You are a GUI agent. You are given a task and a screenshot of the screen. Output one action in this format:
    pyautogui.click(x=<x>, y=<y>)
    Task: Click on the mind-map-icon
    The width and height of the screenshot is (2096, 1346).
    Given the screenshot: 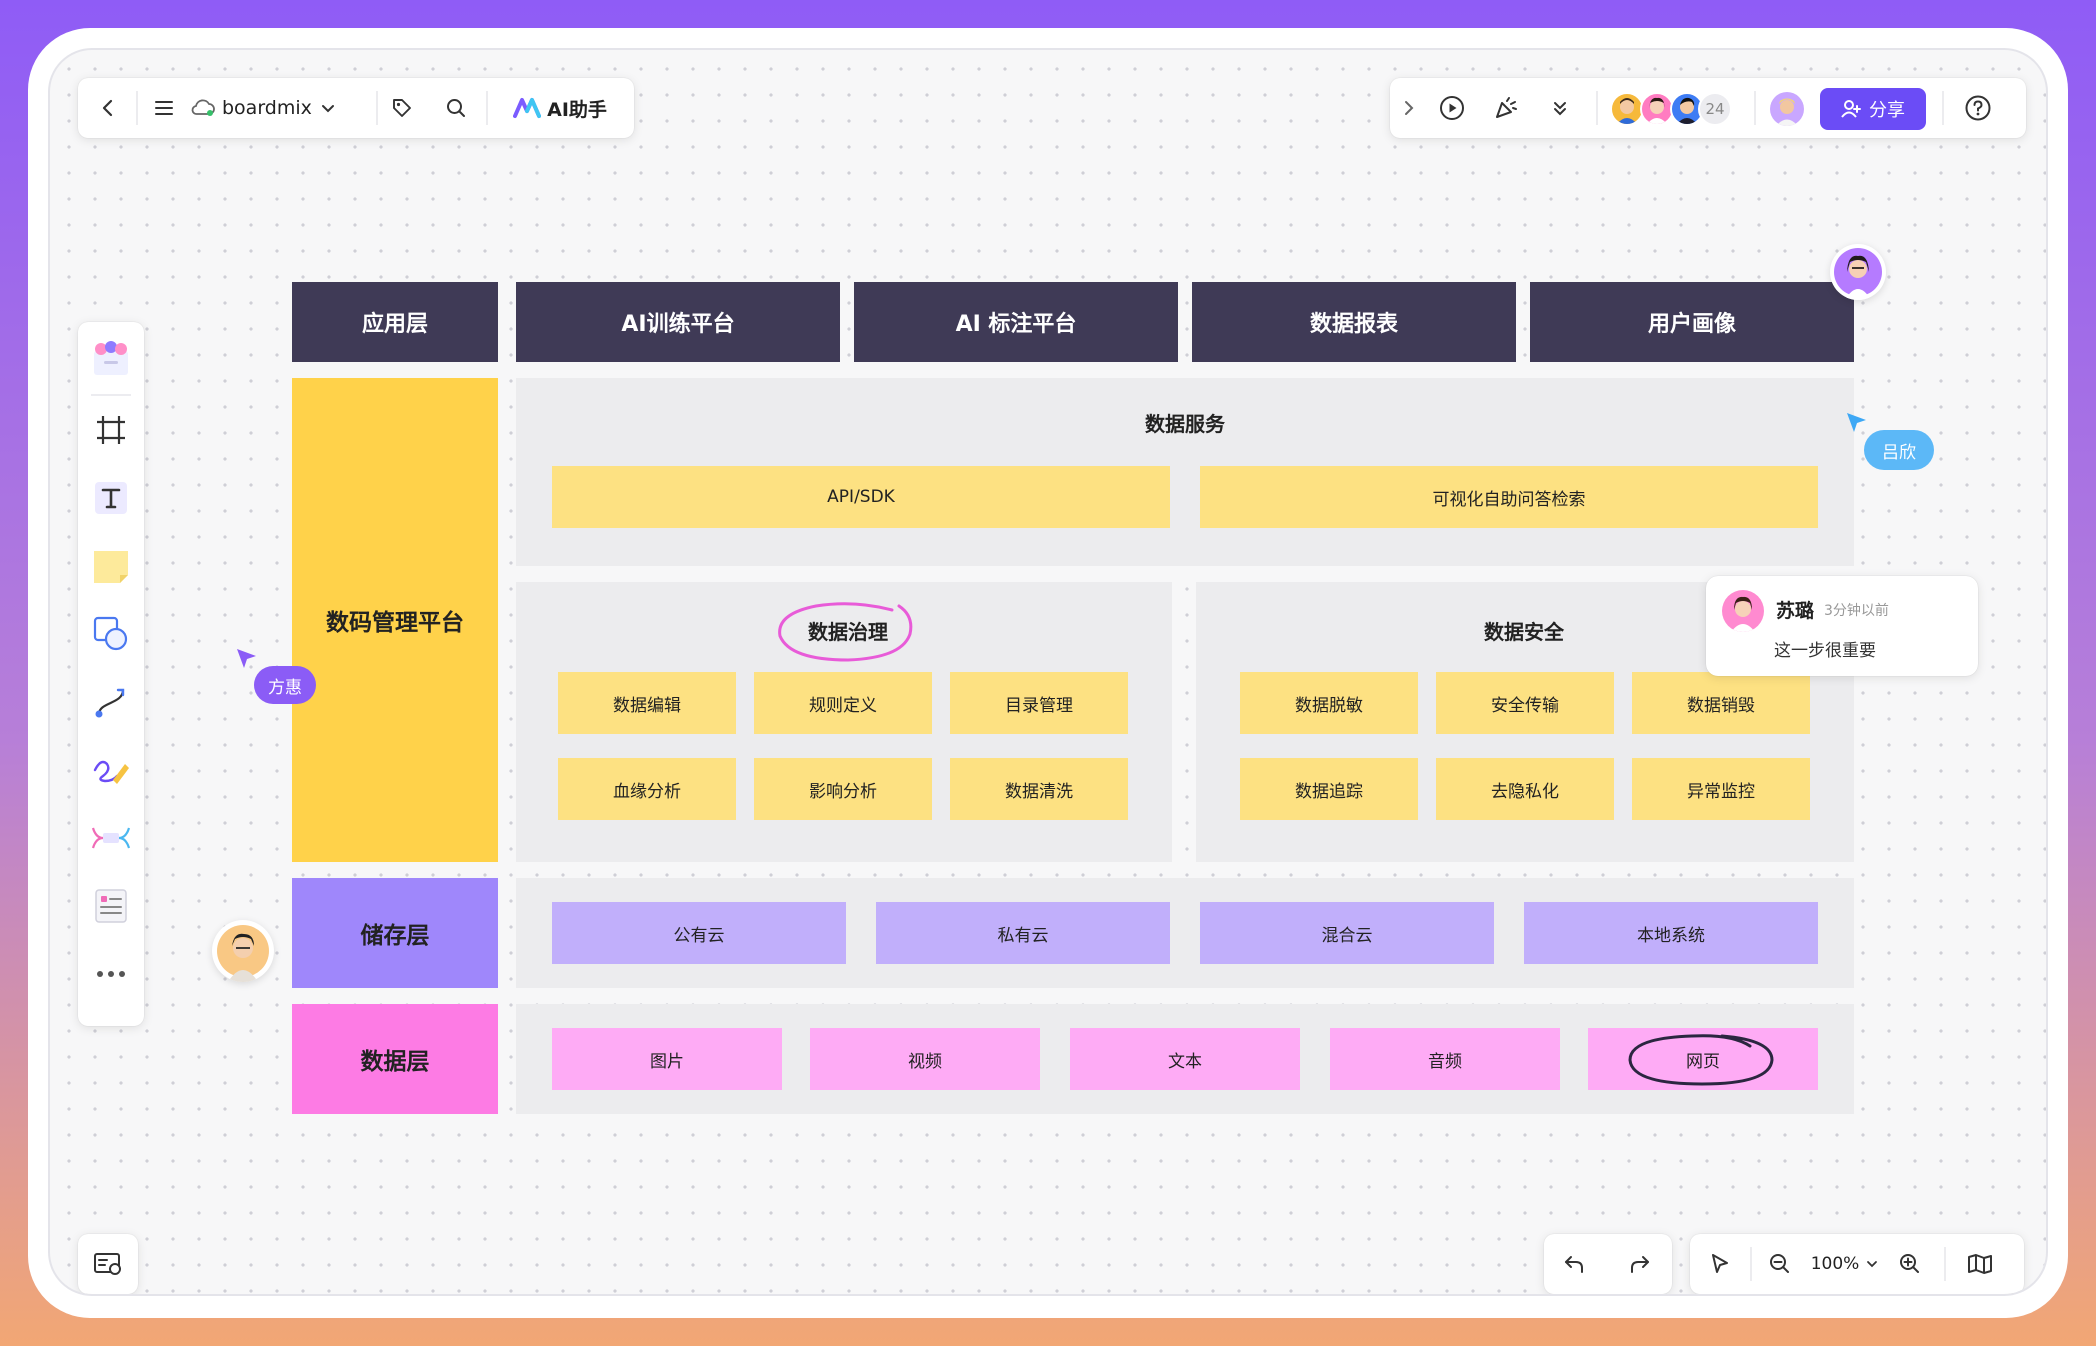 What is the action you would take?
    pyautogui.click(x=111, y=838)
    